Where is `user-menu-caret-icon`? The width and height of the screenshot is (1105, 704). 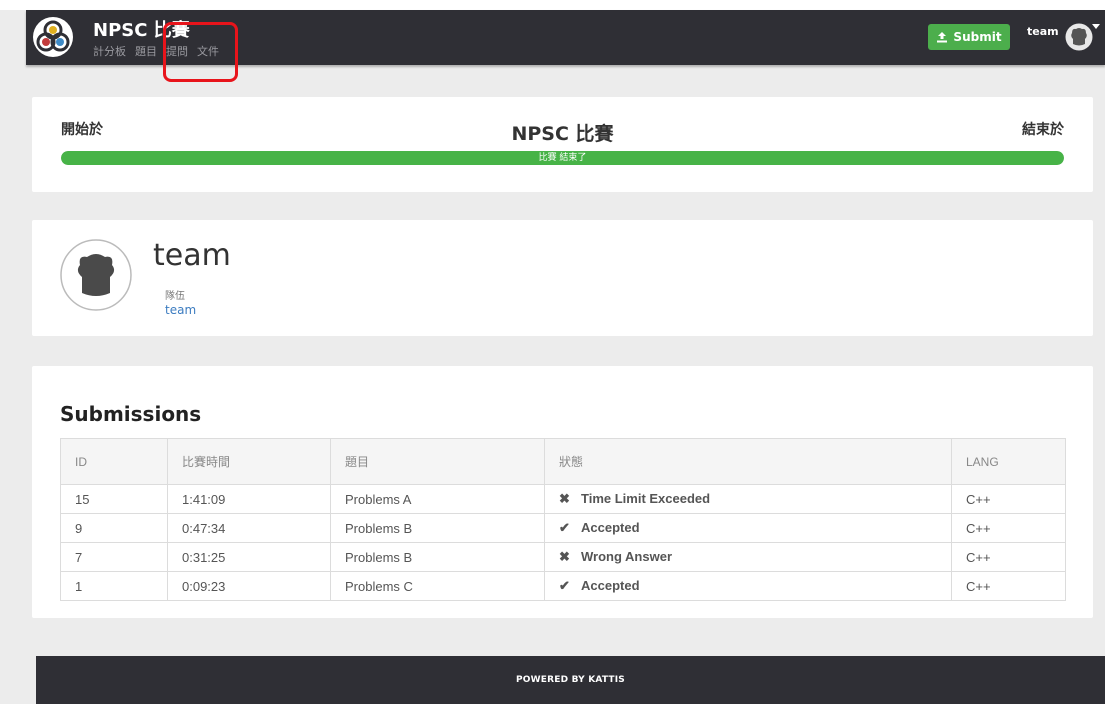
user-menu-caret-icon is located at coordinates (1096, 26).